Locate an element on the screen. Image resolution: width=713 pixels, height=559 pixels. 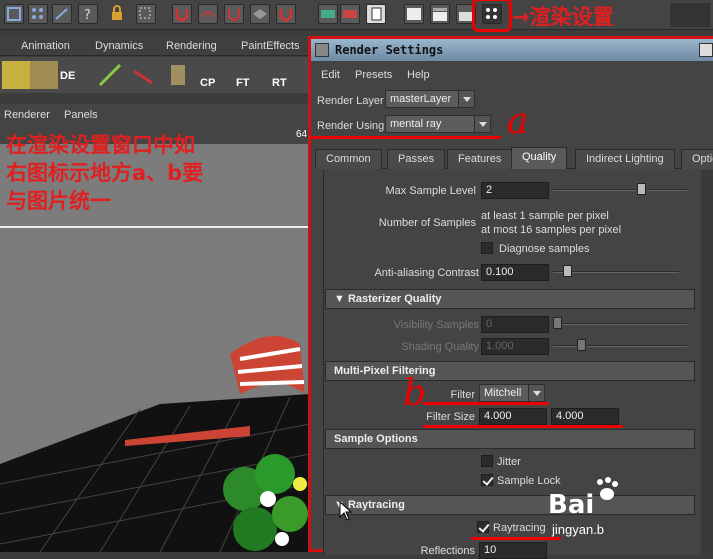
history-icon is located at coordinates (376, 14).